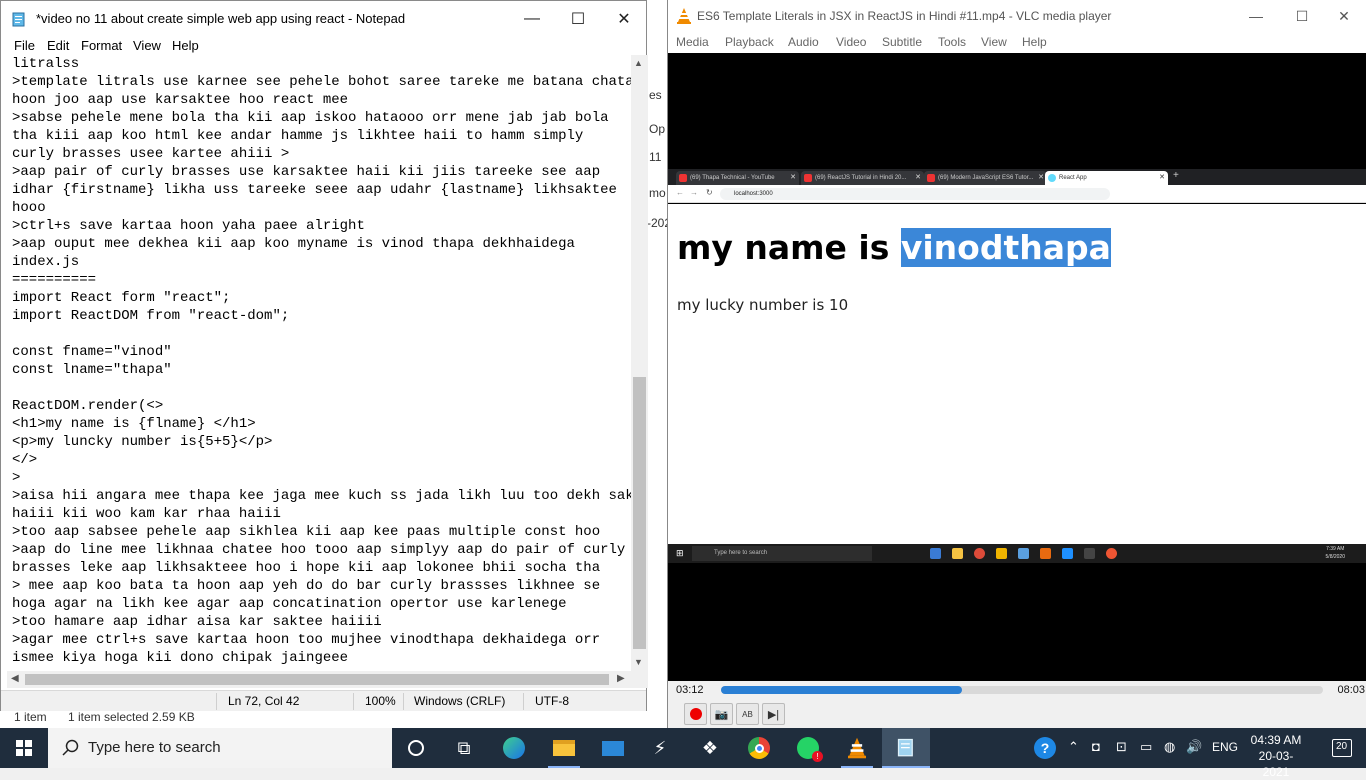  I want to click on vlc-menu-playback: Playback, so click(749, 42).